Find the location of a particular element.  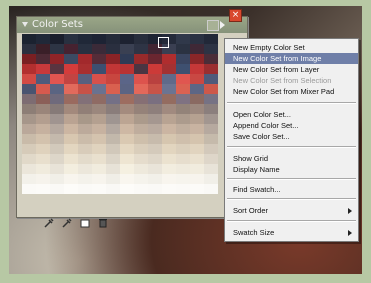

close-button: × is located at coordinates (235, 15).